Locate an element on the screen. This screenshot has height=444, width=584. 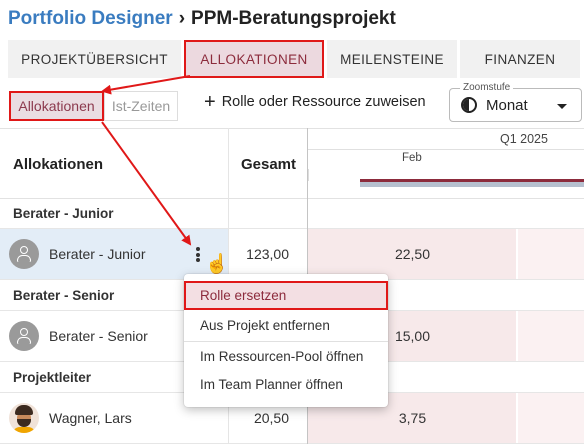
timeline-divider is located at coordinates (446, 149).